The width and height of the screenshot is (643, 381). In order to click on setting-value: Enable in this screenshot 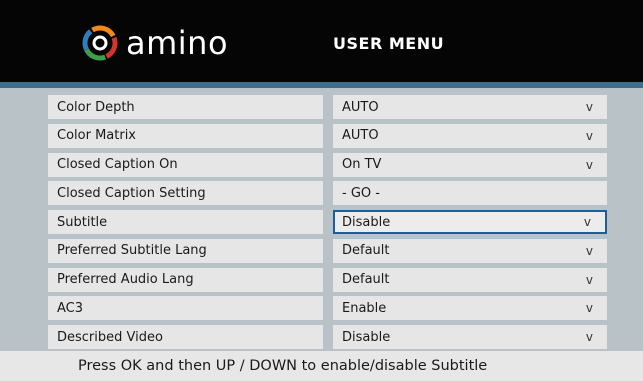, I will do `click(364, 308)`.